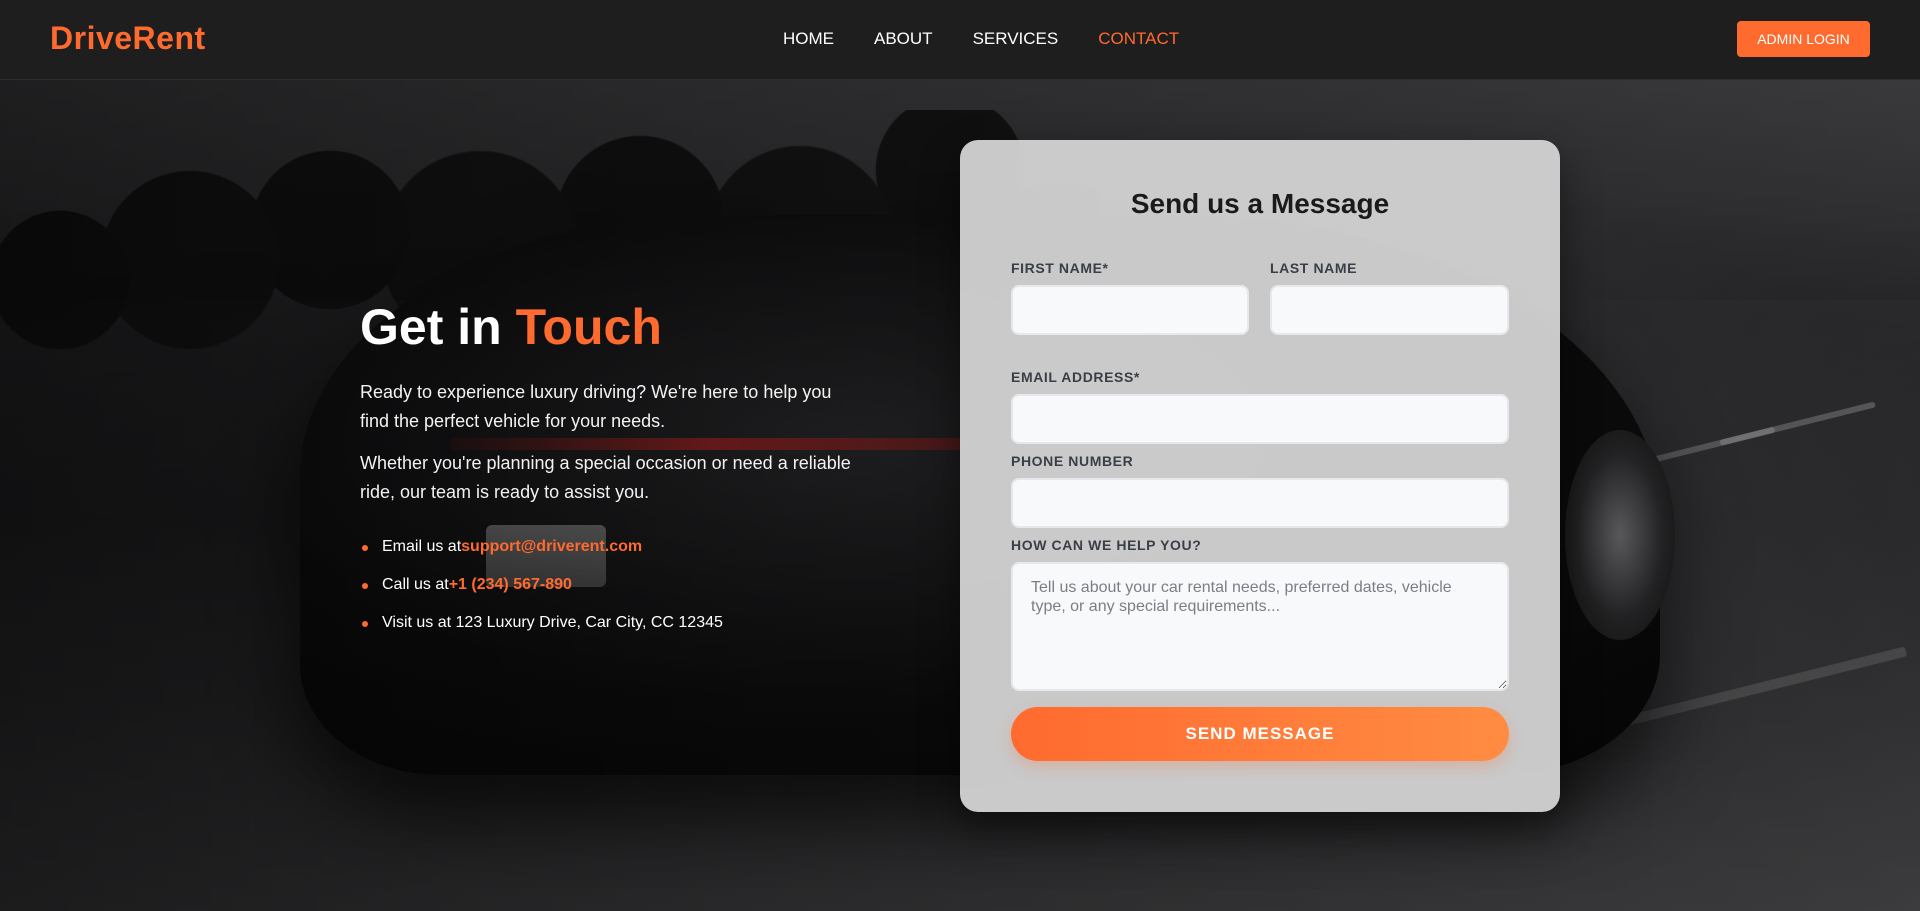 The image size is (1920, 911). Describe the element at coordinates (1016, 39) in the screenshot. I see `nav-link-services: SERVICES` at that location.